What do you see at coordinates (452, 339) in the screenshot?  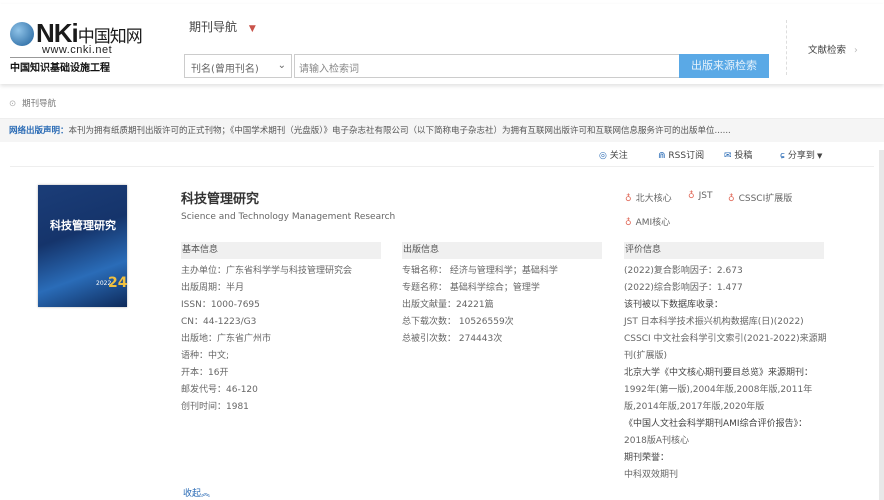 I see `info-row: 总被引次数： 274443次` at bounding box center [452, 339].